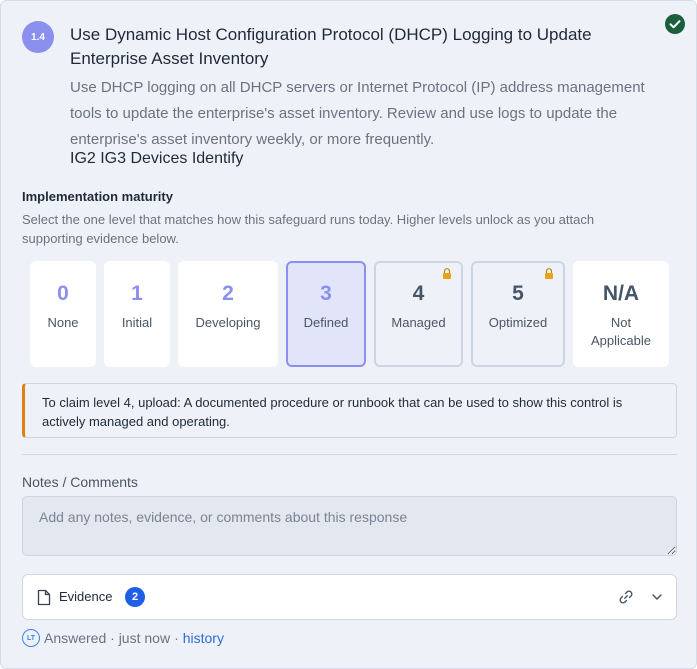  What do you see at coordinates (349, 454) in the screenshot?
I see `section-divider` at bounding box center [349, 454].